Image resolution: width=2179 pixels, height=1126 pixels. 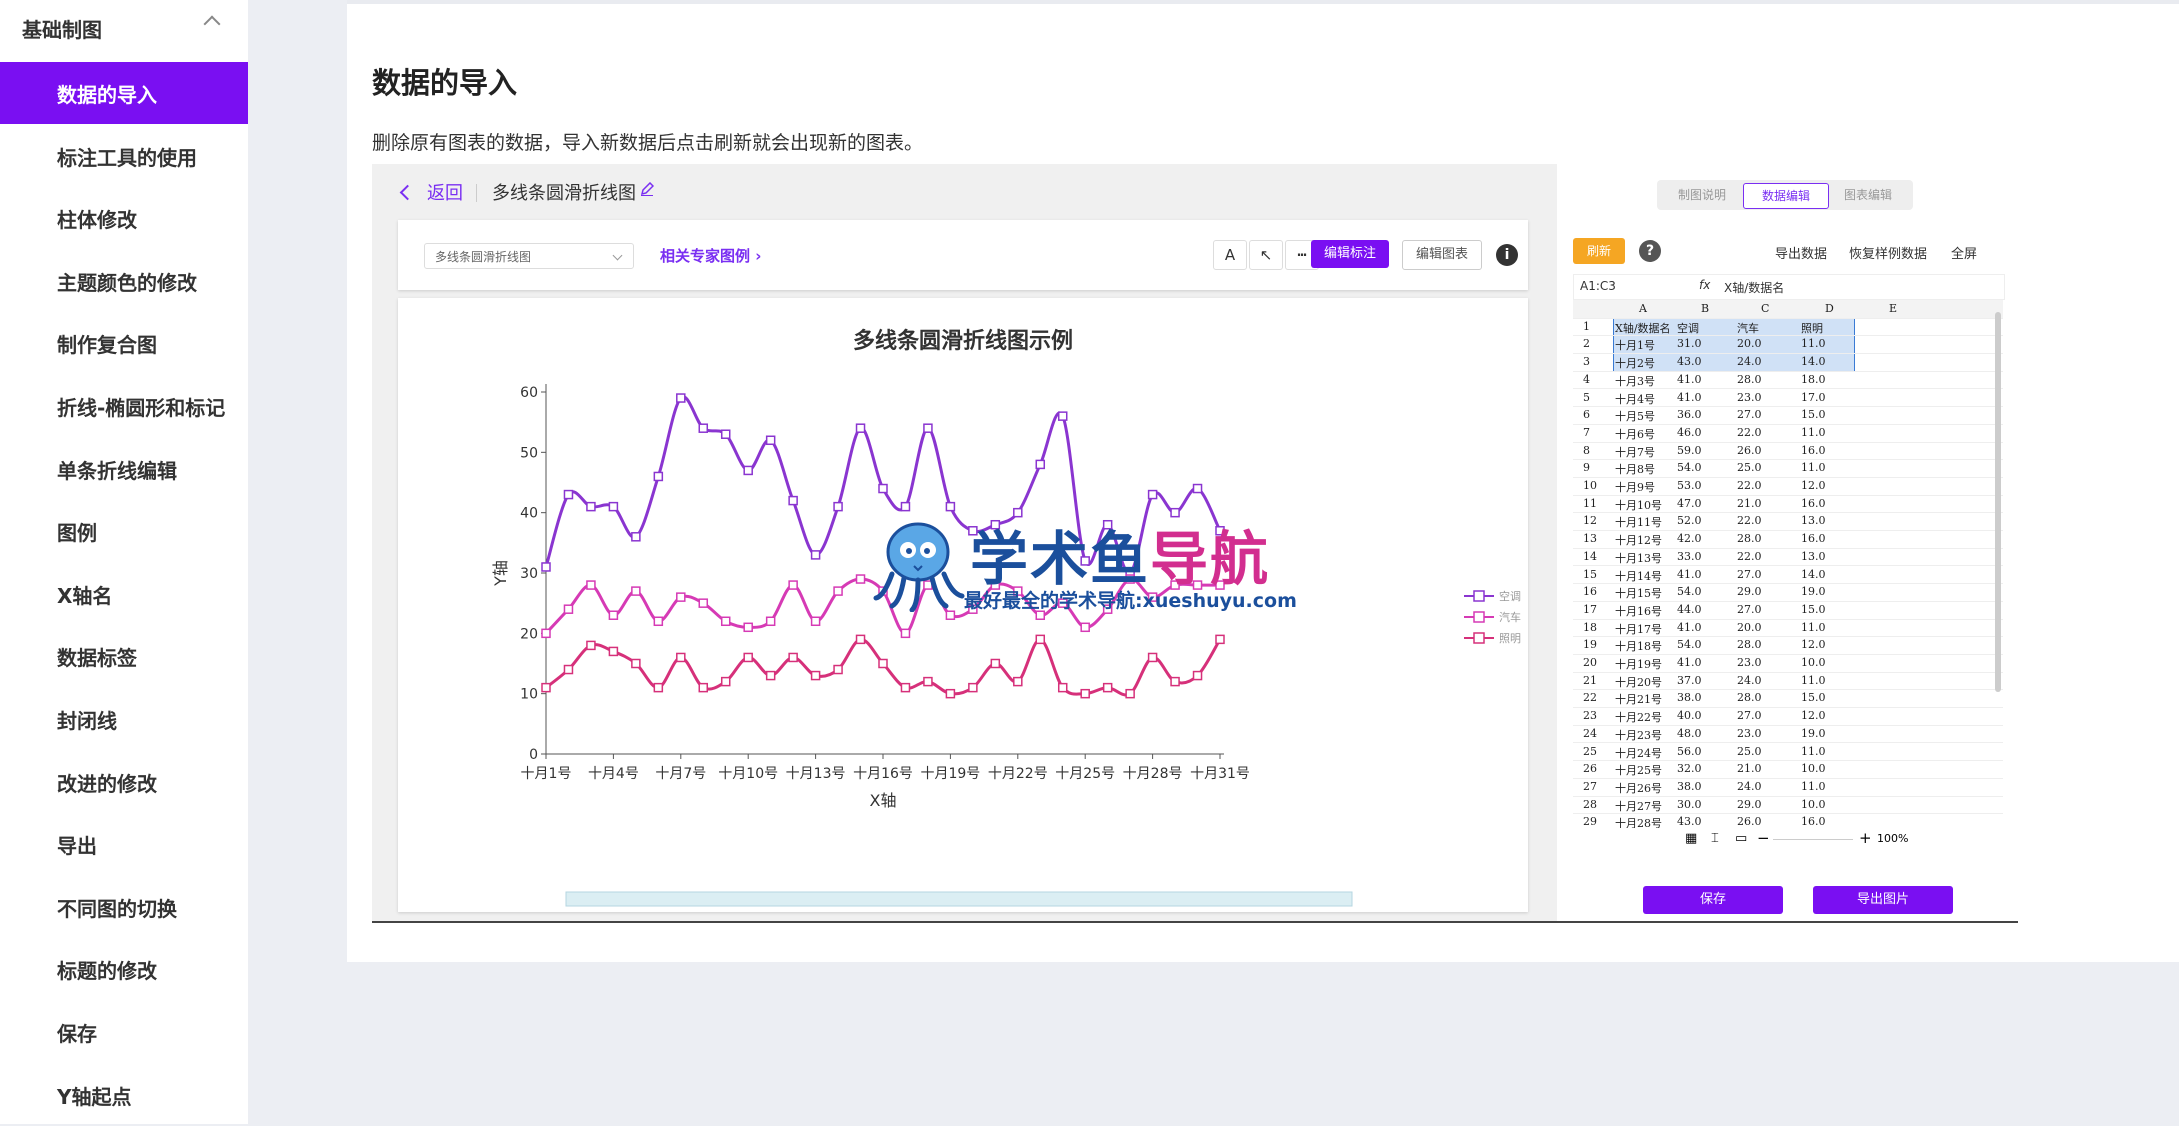 I want to click on column-header-A: A, so click(x=1643, y=308).